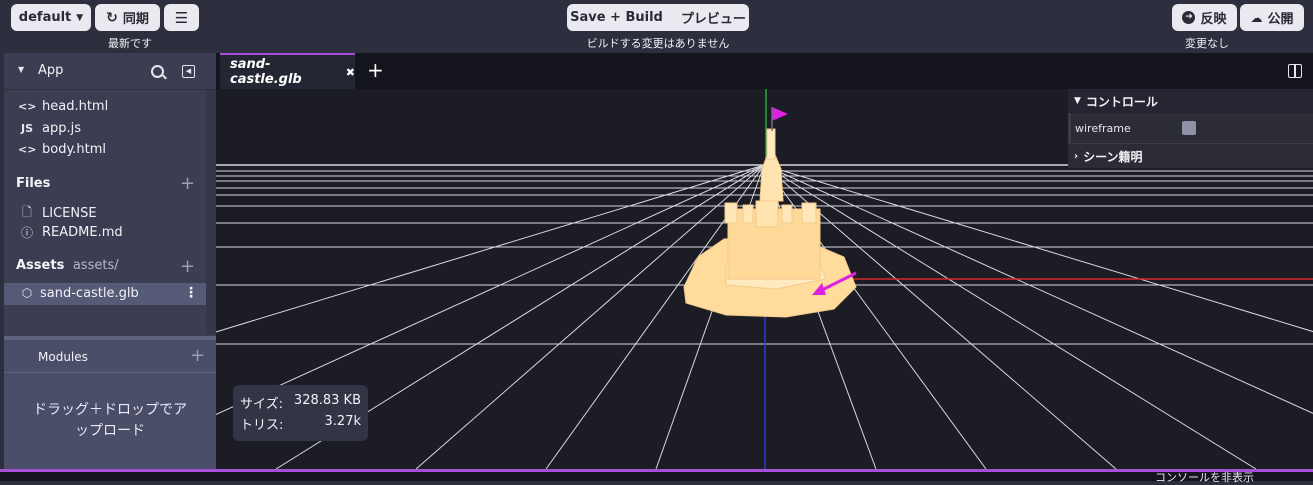 The image size is (1313, 485). I want to click on arrow-circle-icon: ➜, so click(1189, 17).